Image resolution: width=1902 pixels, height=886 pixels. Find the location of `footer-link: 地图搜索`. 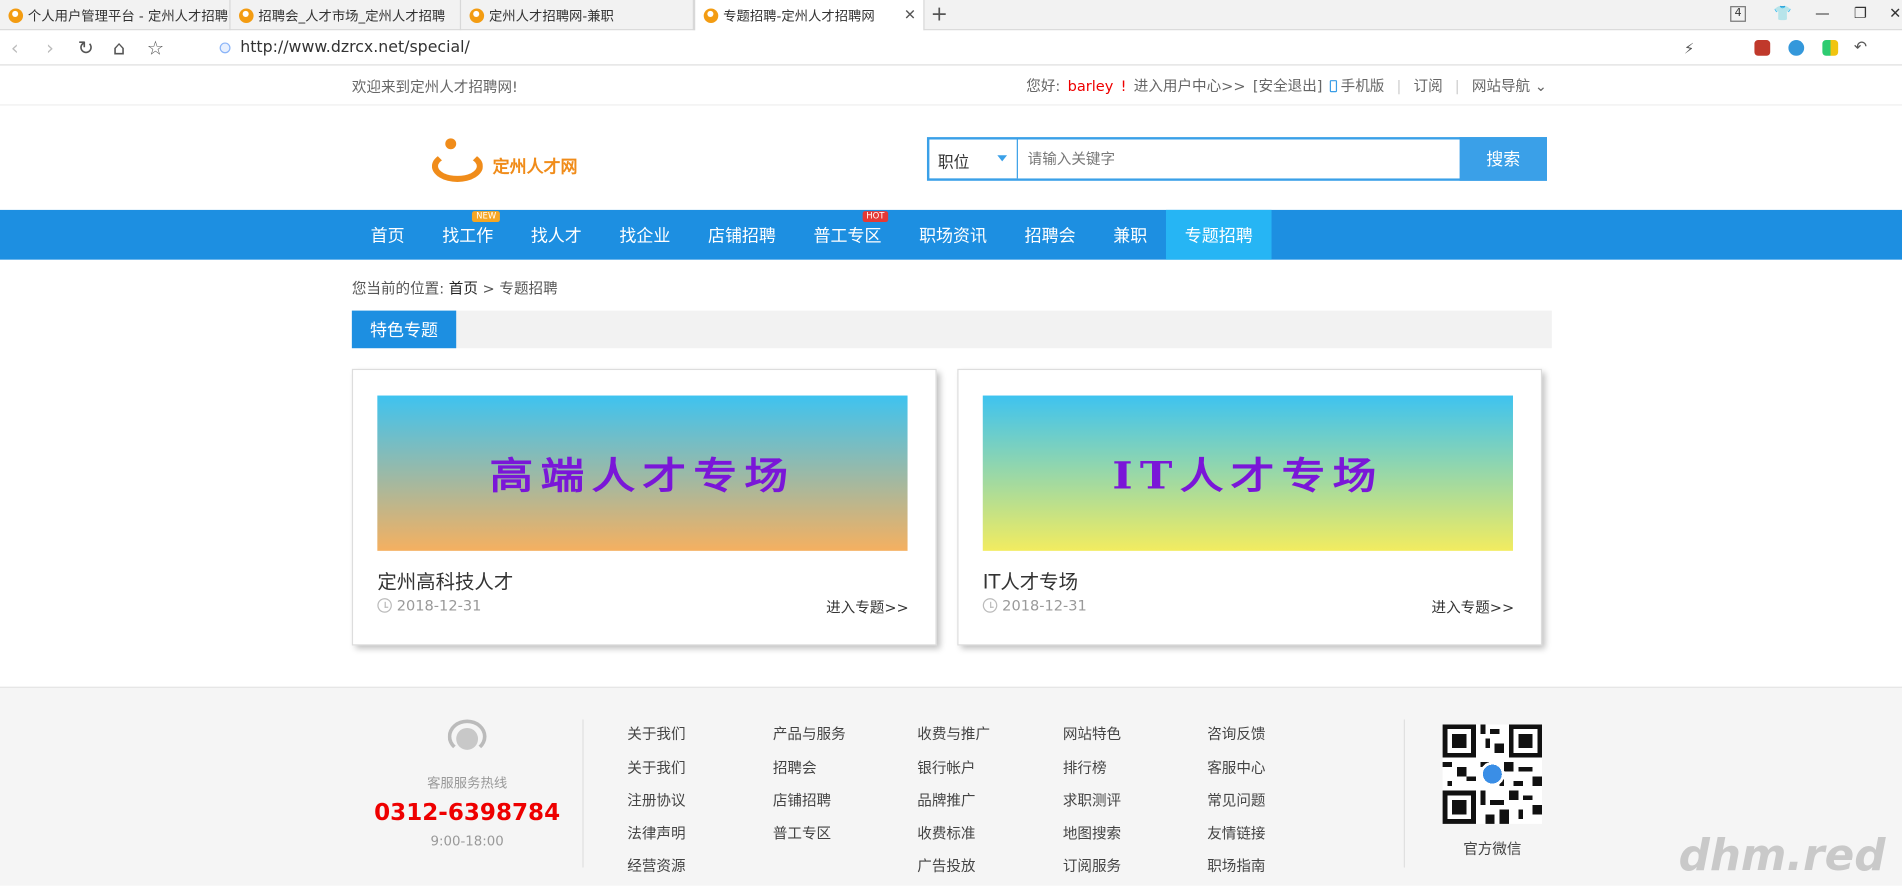

footer-link: 地图搜索 is located at coordinates (1092, 833).